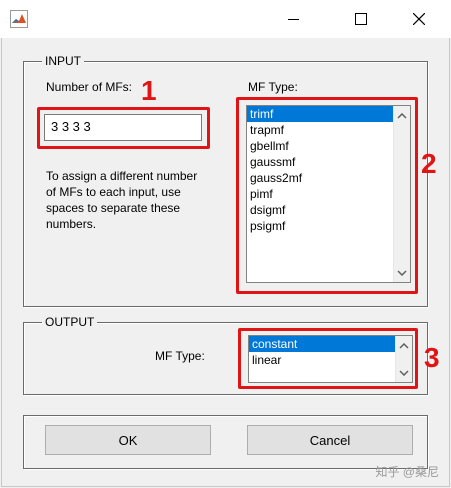 Image resolution: width=451 pixels, height=488 pixels. What do you see at coordinates (128, 440) in the screenshot?
I see `ok-button: OK` at bounding box center [128, 440].